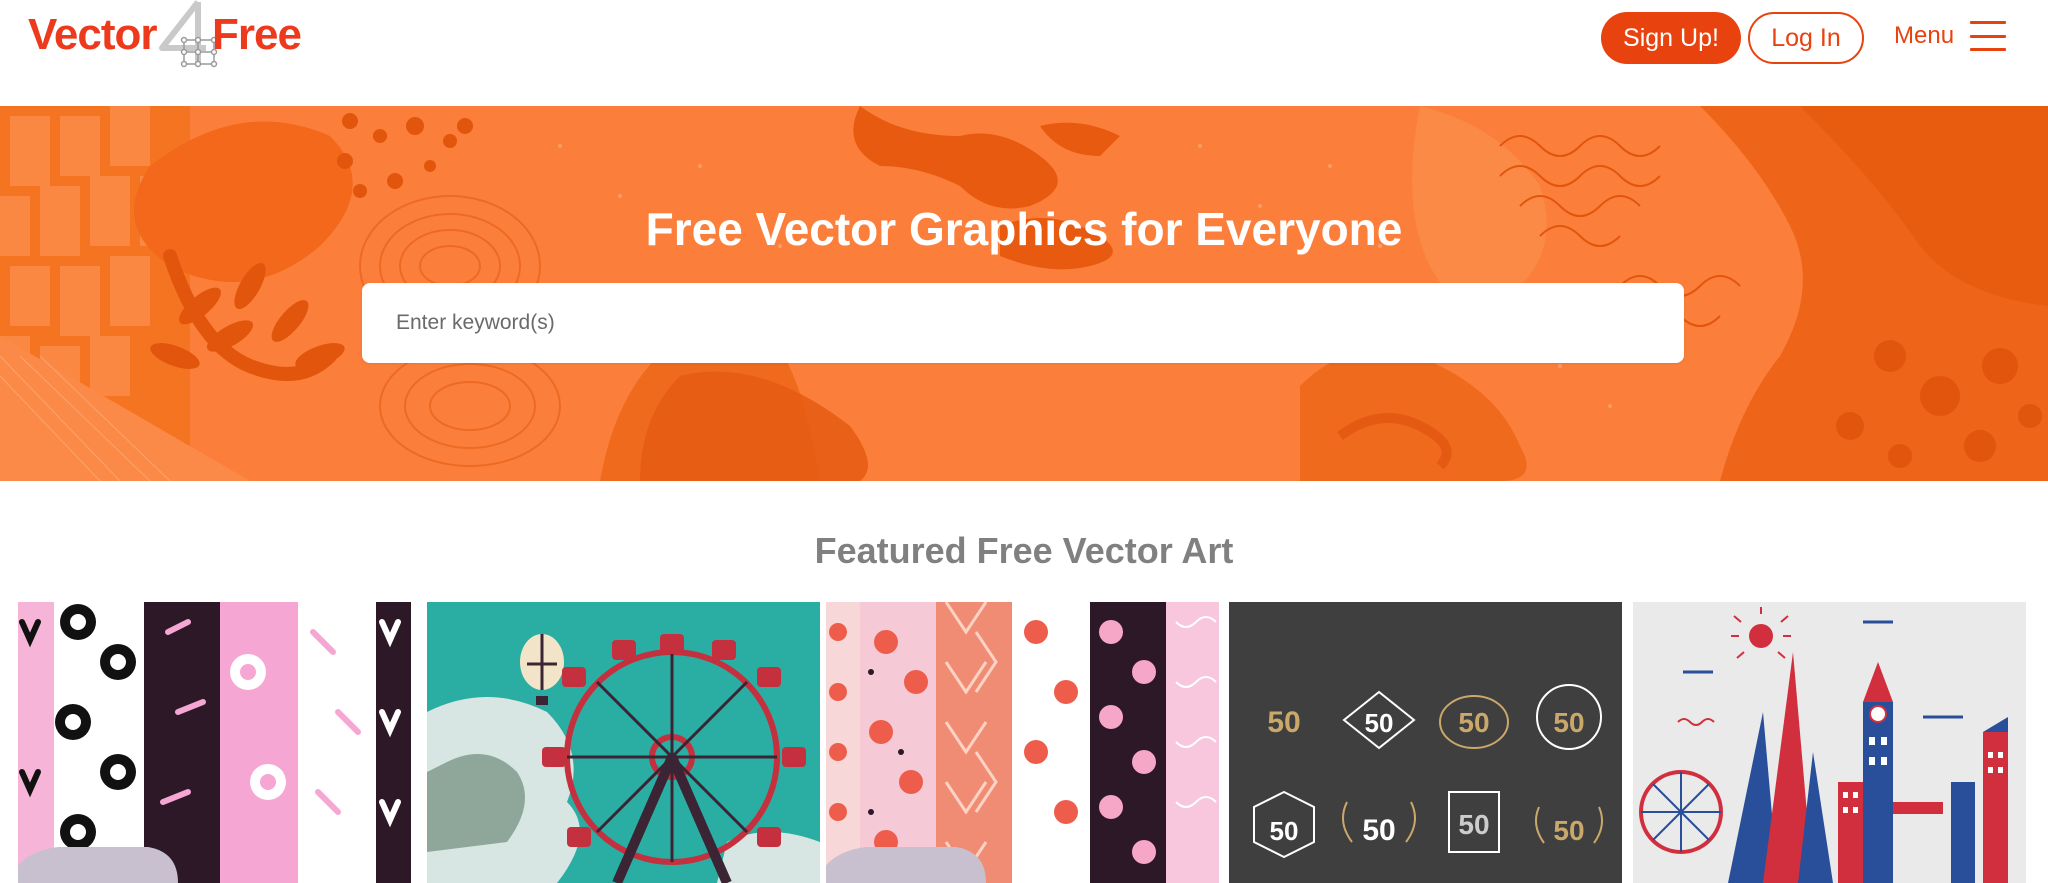  I want to click on logo-four-icon, so click(188, 34).